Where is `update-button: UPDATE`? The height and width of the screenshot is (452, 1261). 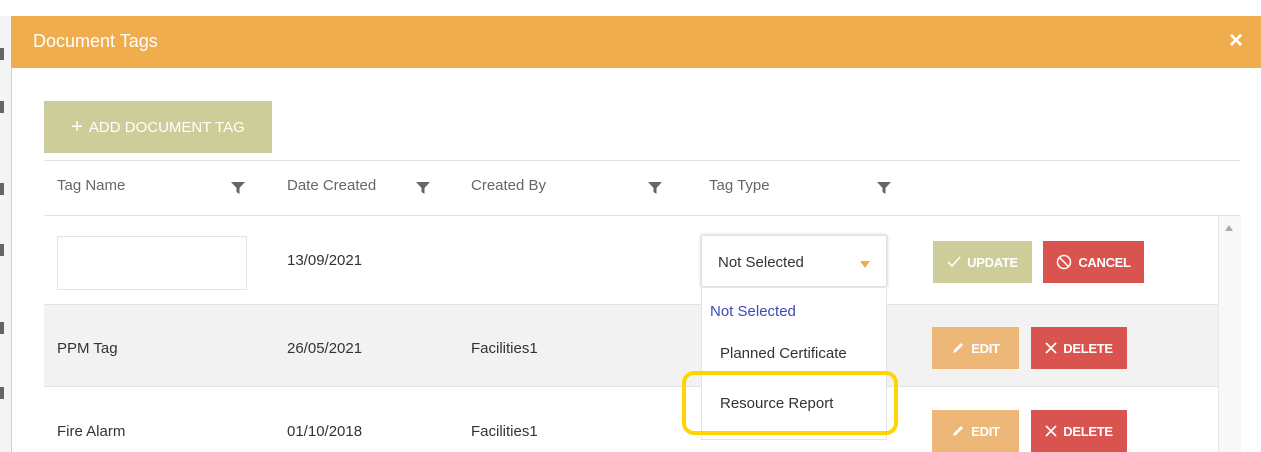 update-button: UPDATE is located at coordinates (982, 262).